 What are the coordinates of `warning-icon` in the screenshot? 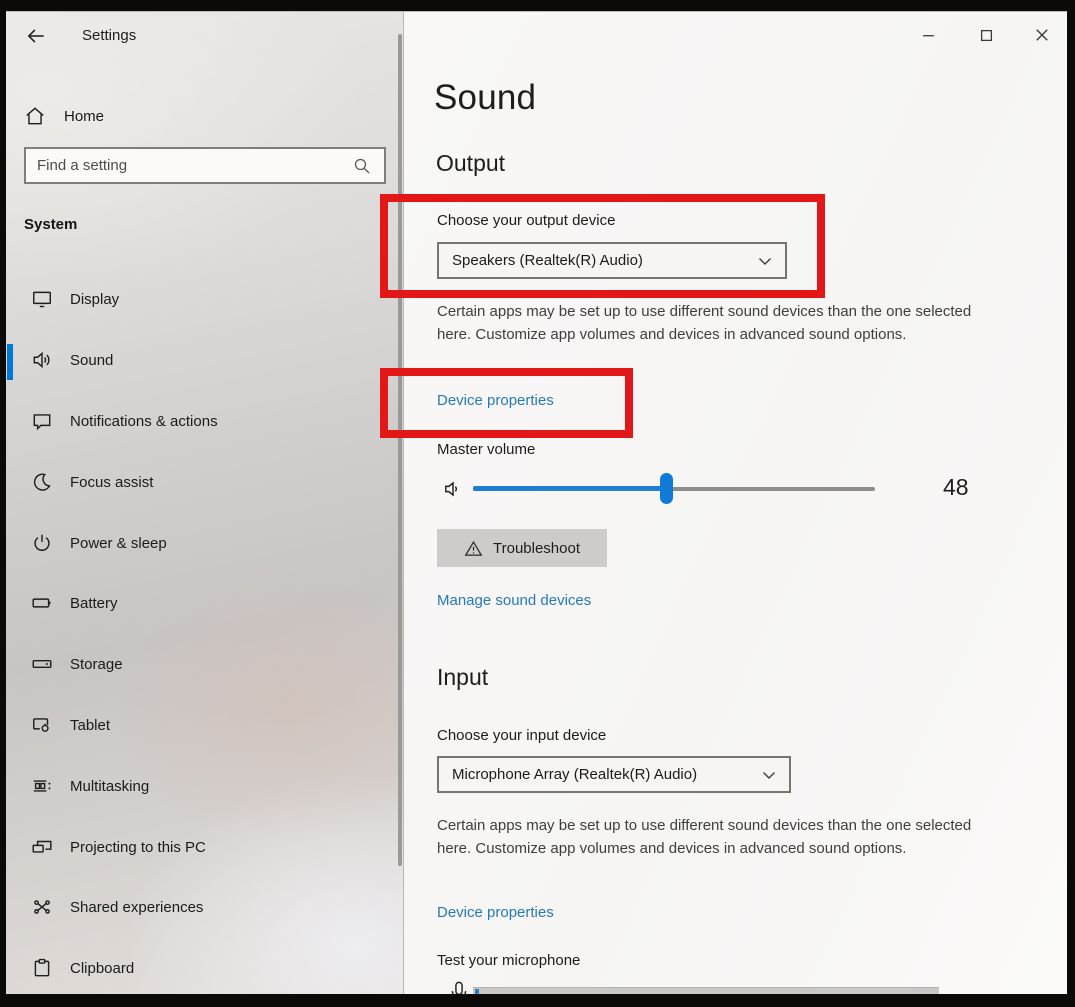 It's located at (473, 548).